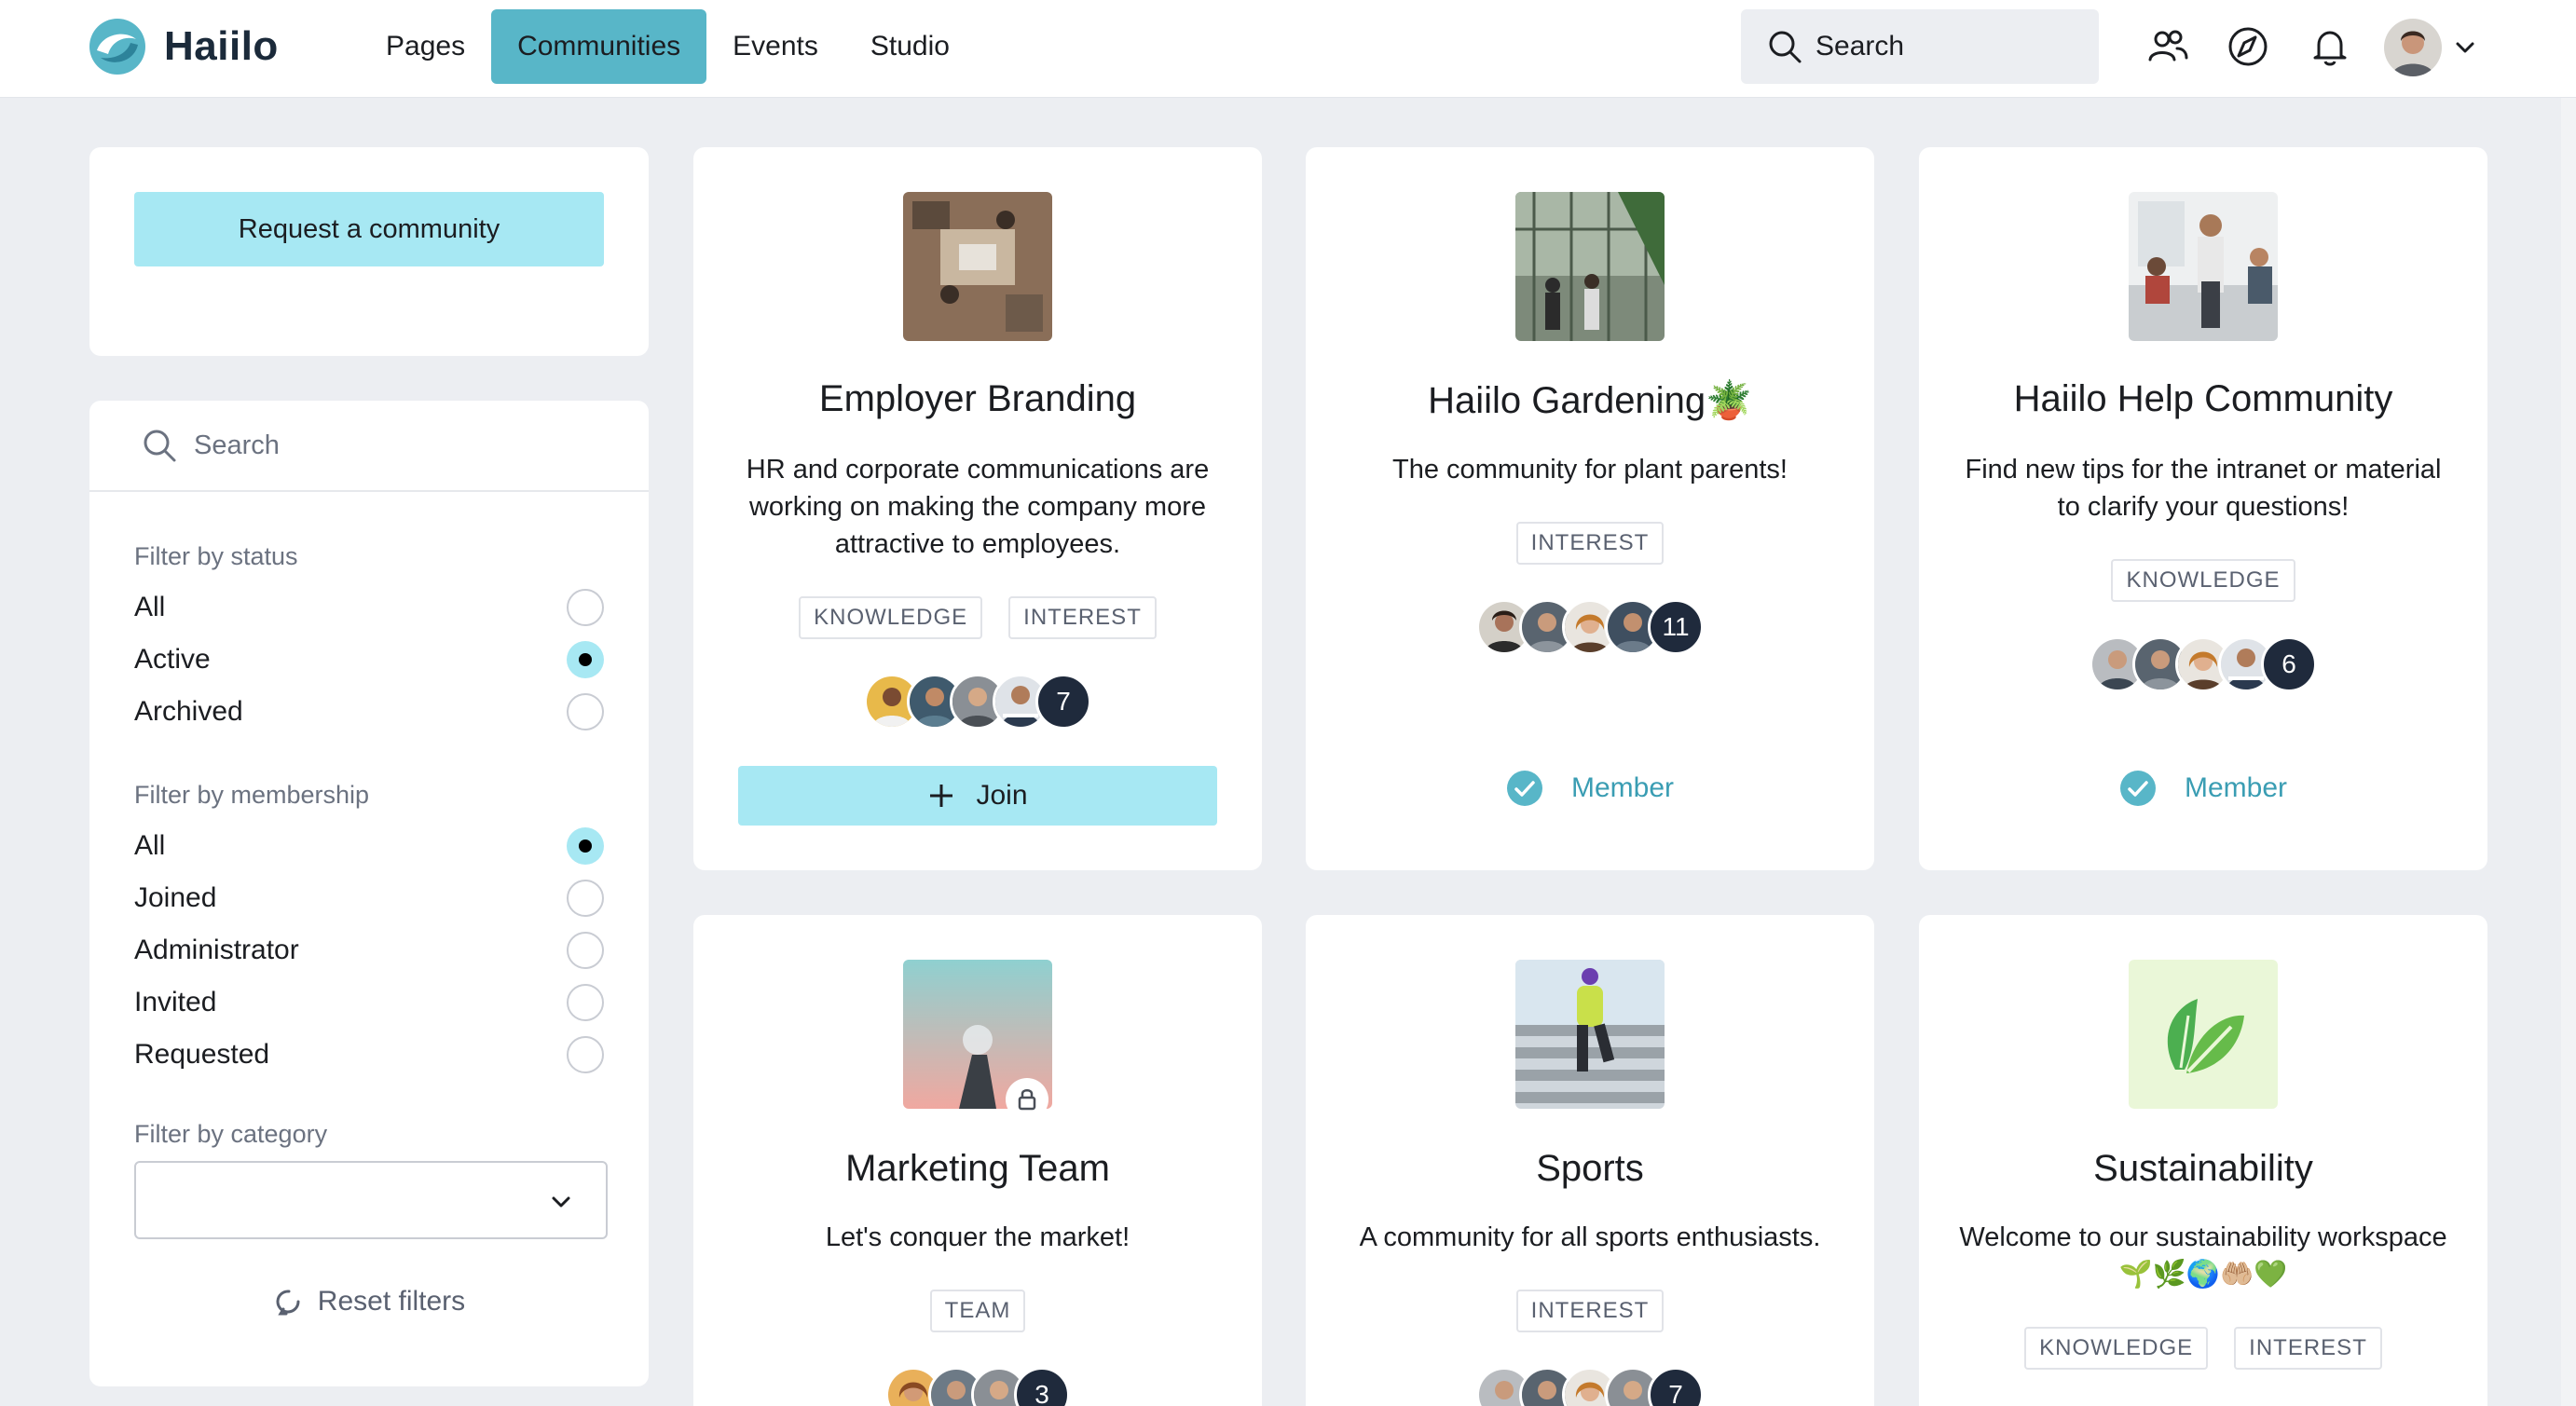 The height and width of the screenshot is (1406, 2576). I want to click on community-title: Employer Branding, so click(977, 399).